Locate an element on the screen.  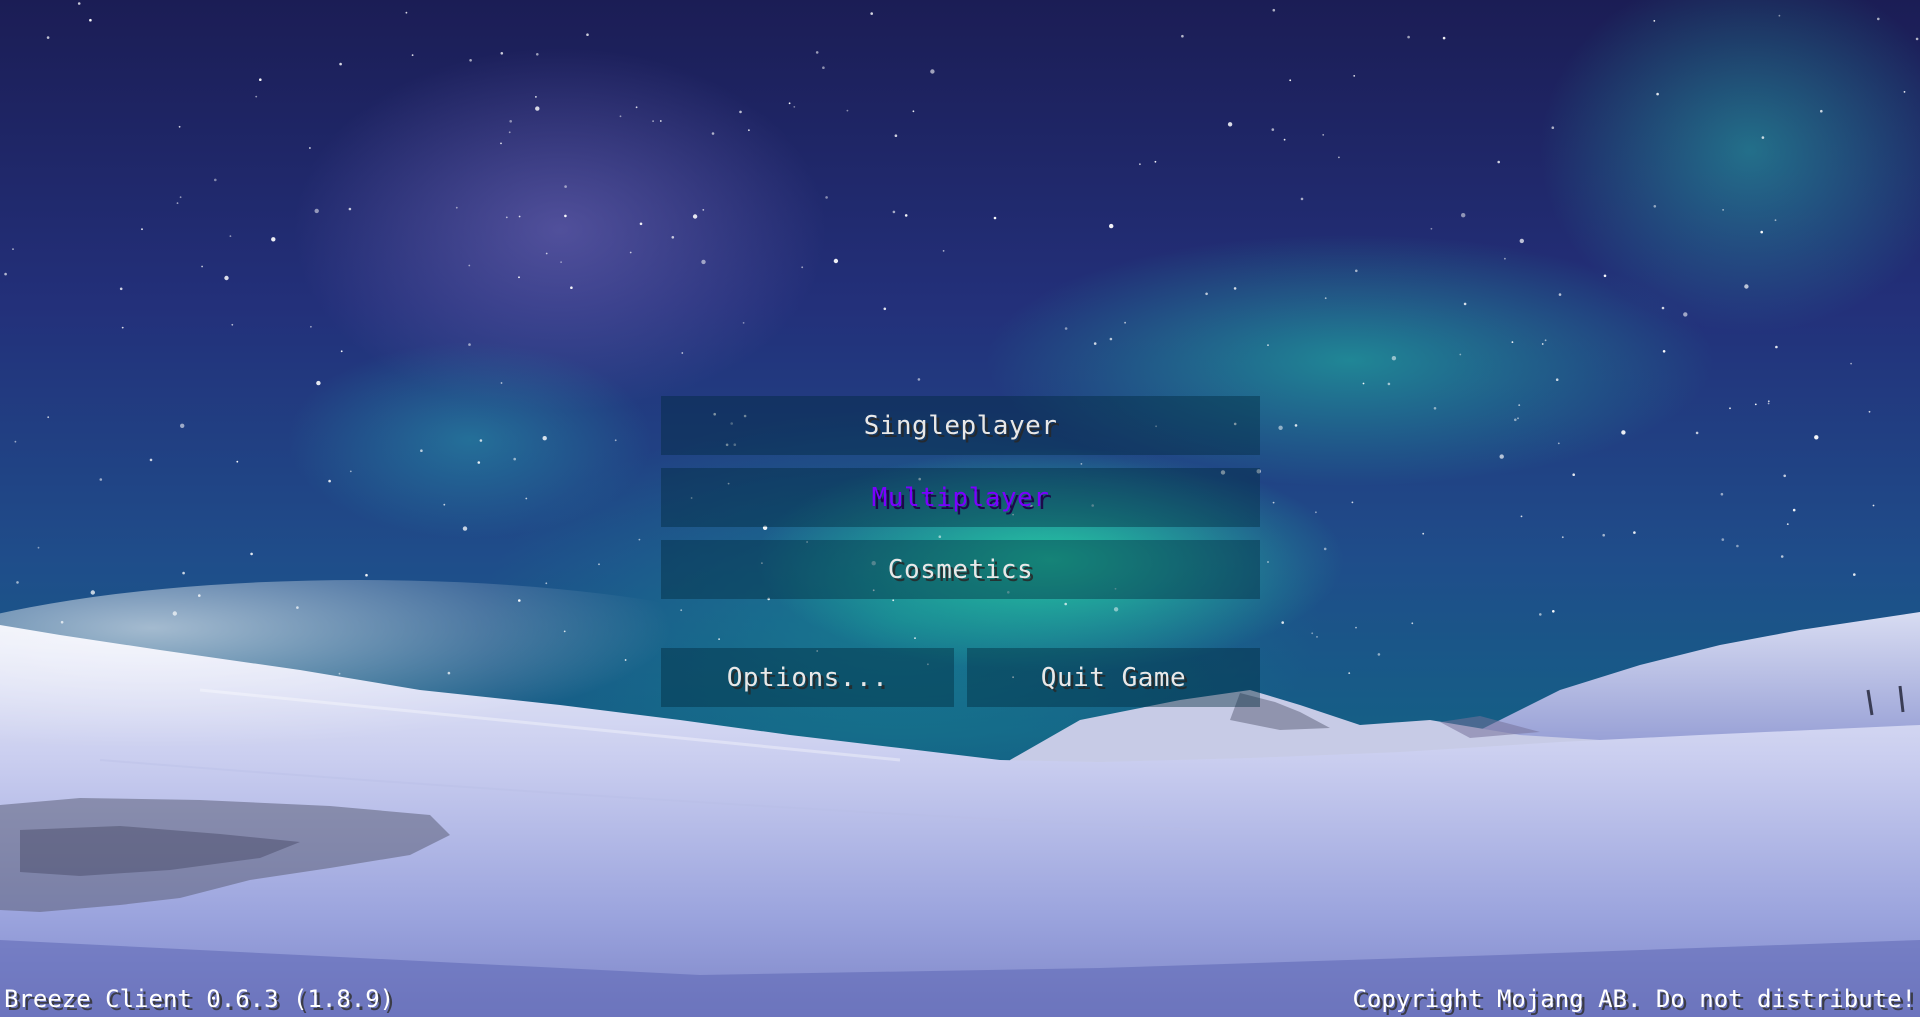
quit-game-button: Quit Game is located at coordinates (1113, 677).